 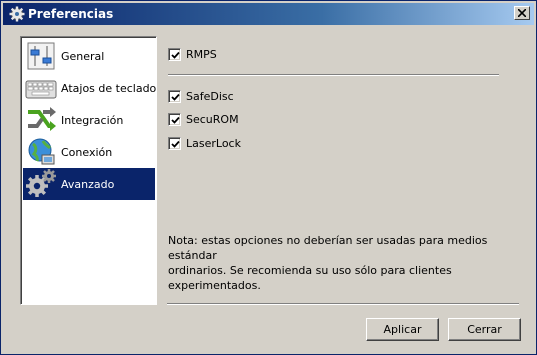 What do you see at coordinates (41, 183) in the screenshot?
I see `gears-icon` at bounding box center [41, 183].